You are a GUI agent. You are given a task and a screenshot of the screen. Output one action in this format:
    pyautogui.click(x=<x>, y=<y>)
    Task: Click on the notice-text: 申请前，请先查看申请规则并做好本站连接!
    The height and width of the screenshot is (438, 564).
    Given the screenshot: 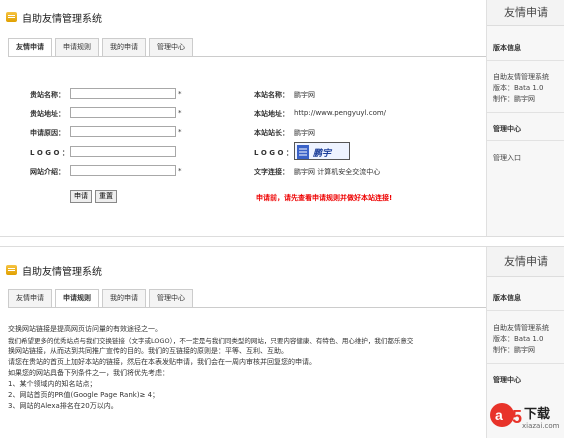 What is the action you would take?
    pyautogui.click(x=324, y=198)
    